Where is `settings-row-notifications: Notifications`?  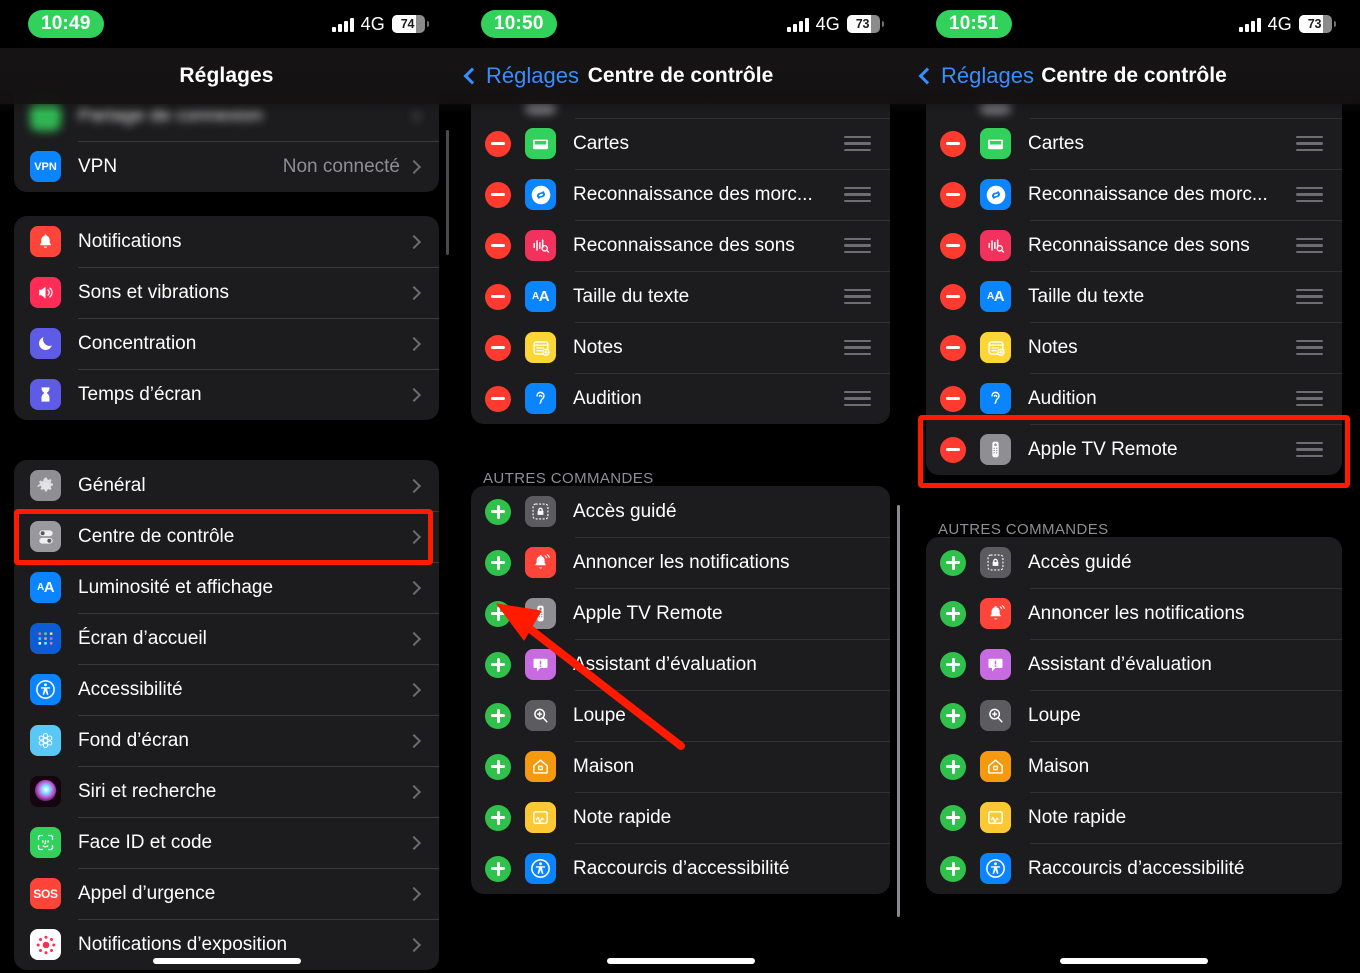 settings-row-notifications: Notifications is located at coordinates (226, 241).